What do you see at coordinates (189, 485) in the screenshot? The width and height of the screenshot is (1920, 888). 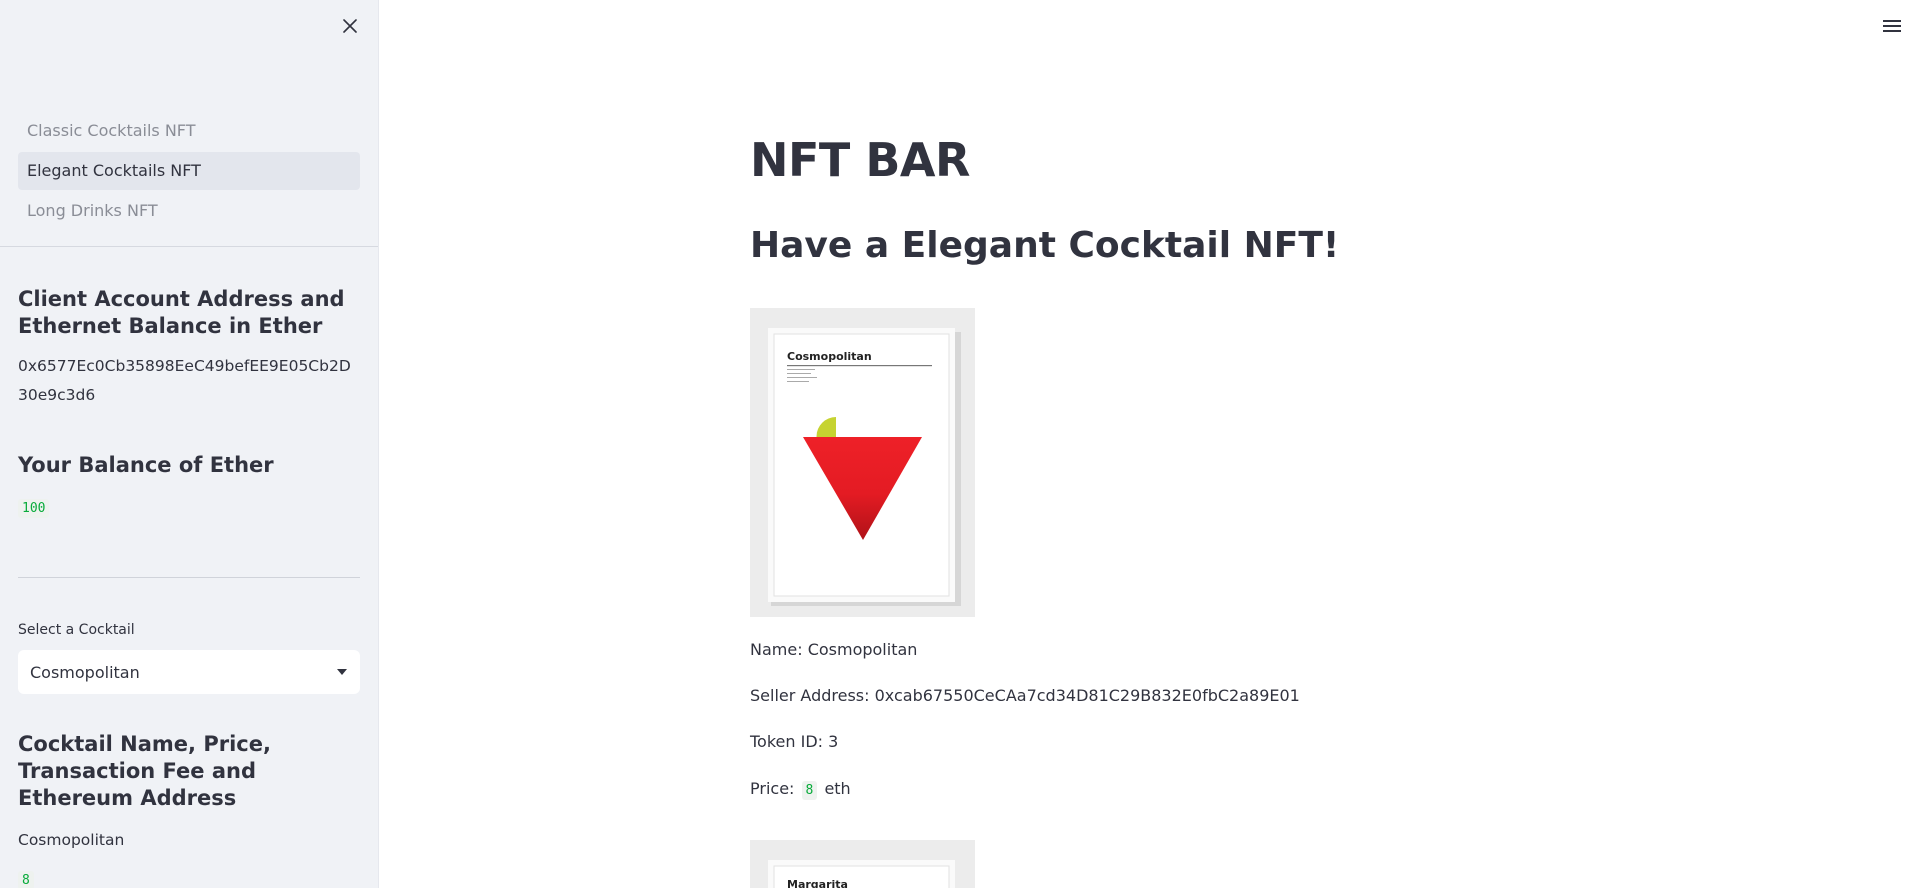 I see `balance-section: Your Balance of Ether 100` at bounding box center [189, 485].